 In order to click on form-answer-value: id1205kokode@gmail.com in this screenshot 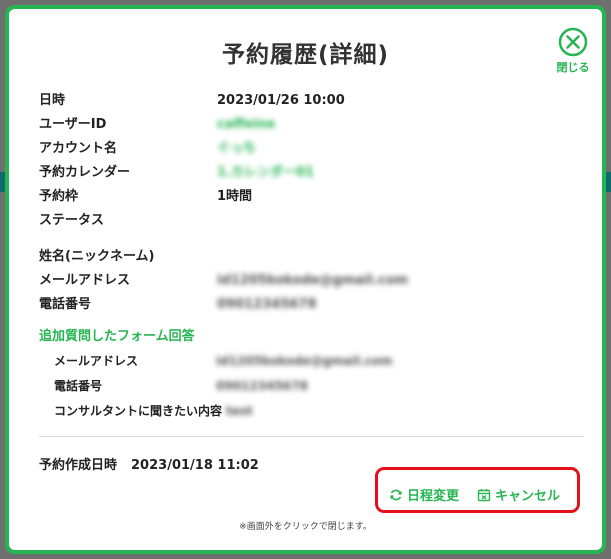, I will do `click(304, 361)`.